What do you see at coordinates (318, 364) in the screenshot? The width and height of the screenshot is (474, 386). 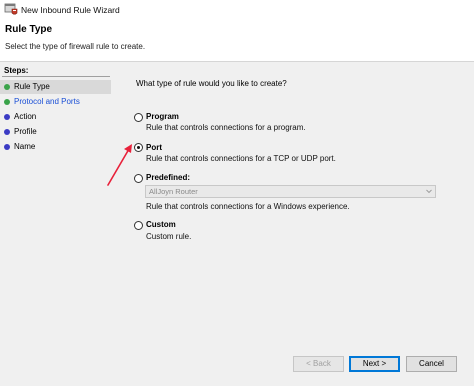 I see `back-button: < Back` at bounding box center [318, 364].